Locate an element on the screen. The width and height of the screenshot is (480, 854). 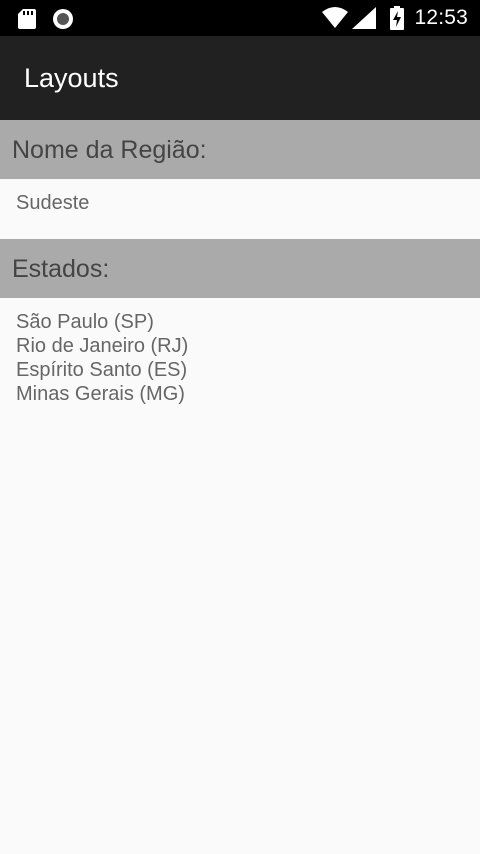
status-bar-right: 12:53 is located at coordinates (395, 18).